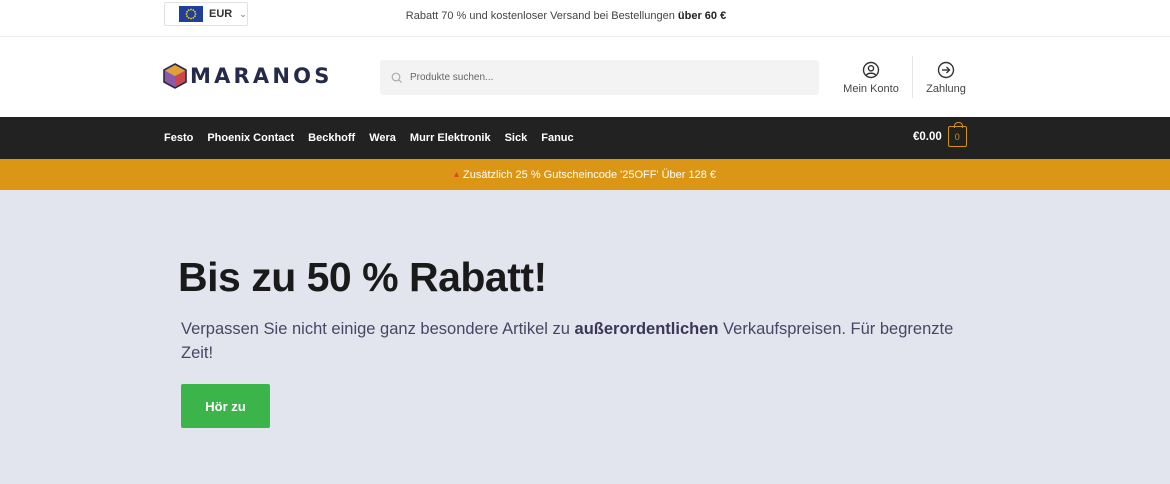 This screenshot has height=484, width=1170. What do you see at coordinates (362, 277) in the screenshot?
I see `hero-title: Bis zu 50 % Rabatt!` at bounding box center [362, 277].